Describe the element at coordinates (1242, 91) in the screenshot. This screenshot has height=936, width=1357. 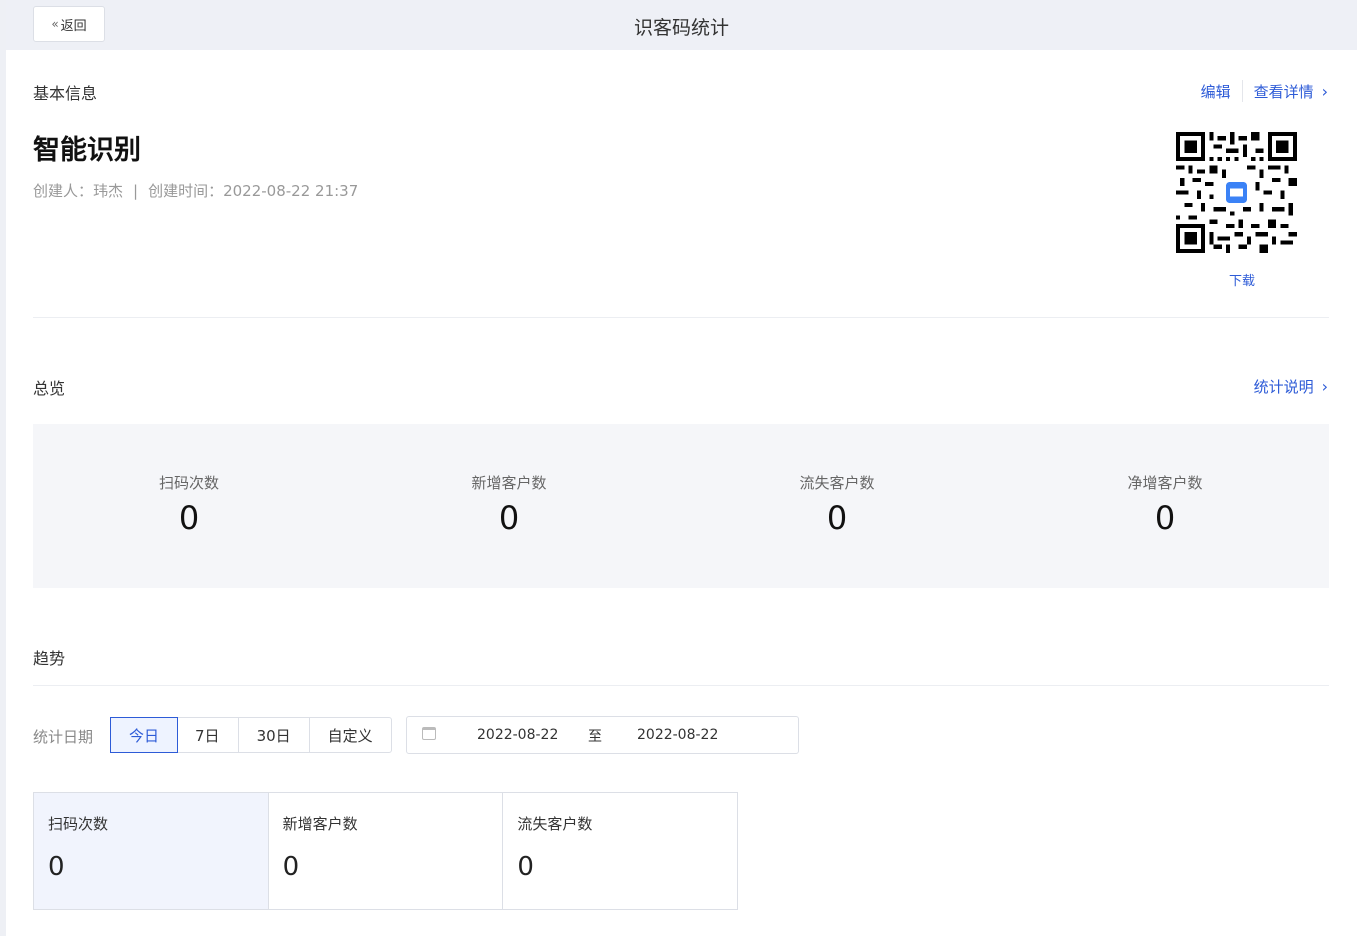
I see `action-divider` at that location.